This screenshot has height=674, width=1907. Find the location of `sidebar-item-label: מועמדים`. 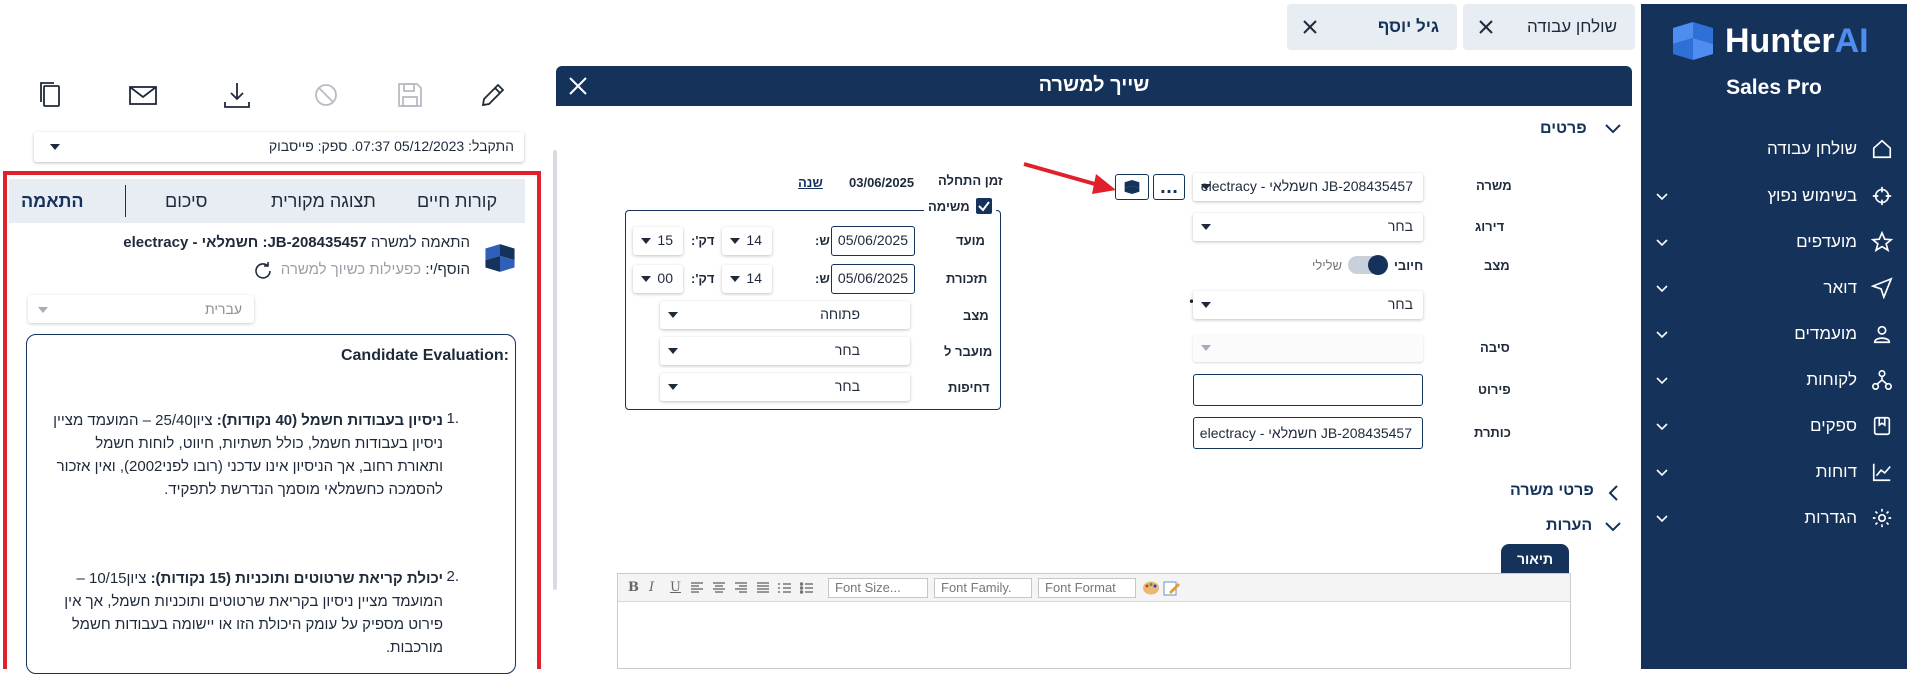

sidebar-item-label: מועמדים is located at coordinates (1825, 333).